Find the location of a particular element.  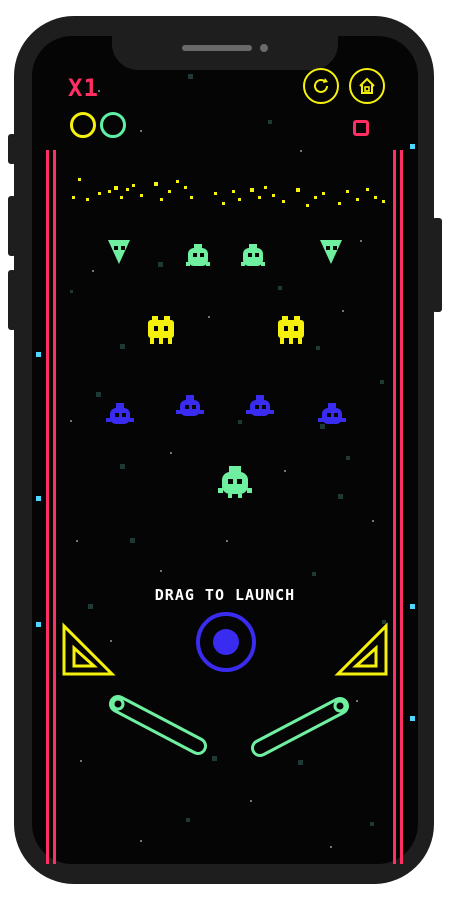

home-button is located at coordinates (367, 86).